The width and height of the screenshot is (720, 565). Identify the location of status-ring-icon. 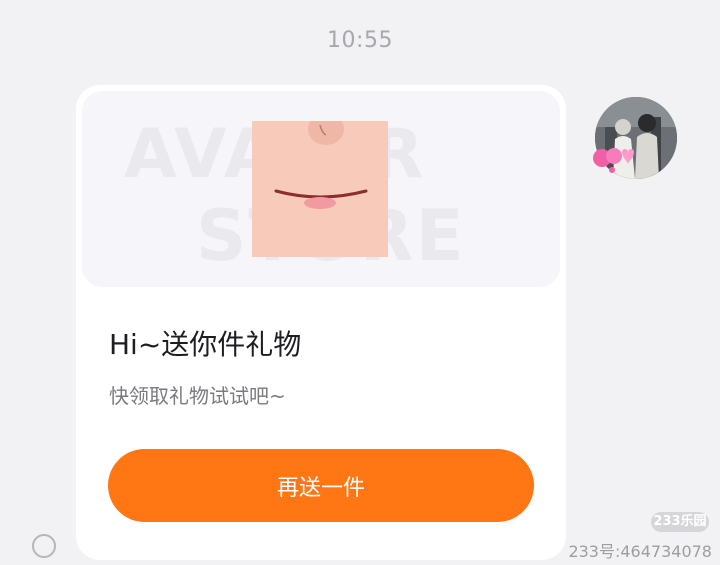
(44, 546).